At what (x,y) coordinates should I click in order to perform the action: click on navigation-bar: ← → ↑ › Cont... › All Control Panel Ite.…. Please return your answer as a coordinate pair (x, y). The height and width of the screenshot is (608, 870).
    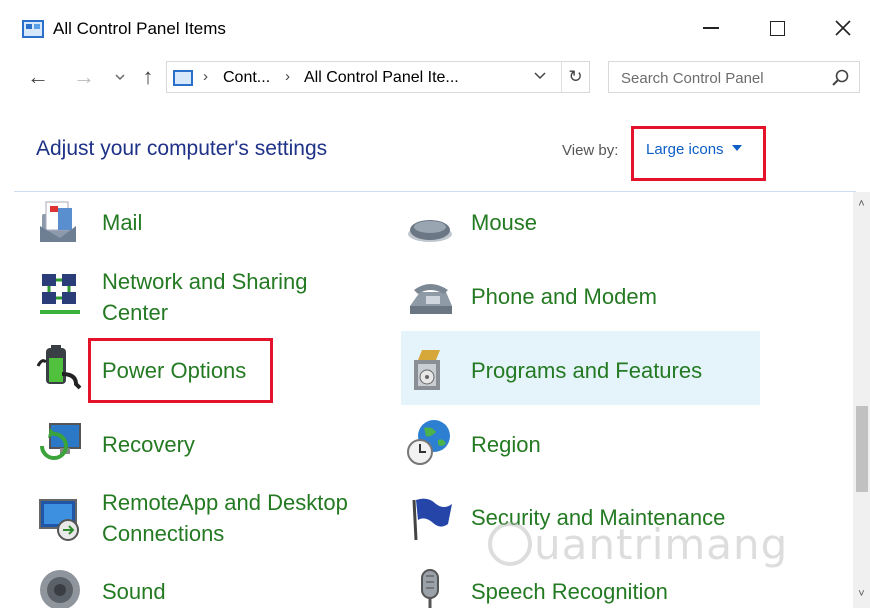
    Looking at the image, I should click on (435, 78).